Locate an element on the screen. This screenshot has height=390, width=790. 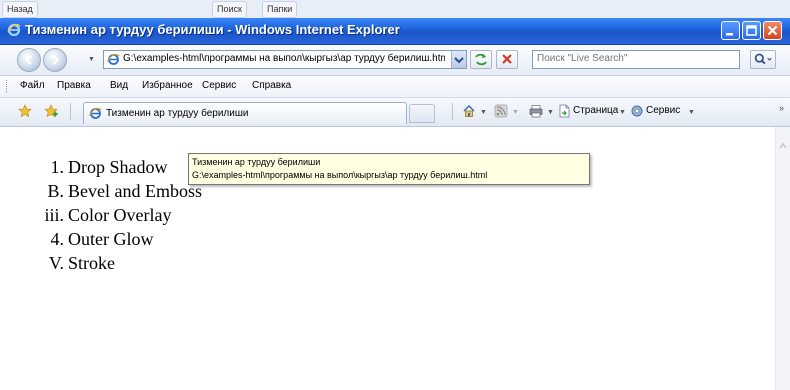
list-item: V. Stroke is located at coordinates (82, 263).